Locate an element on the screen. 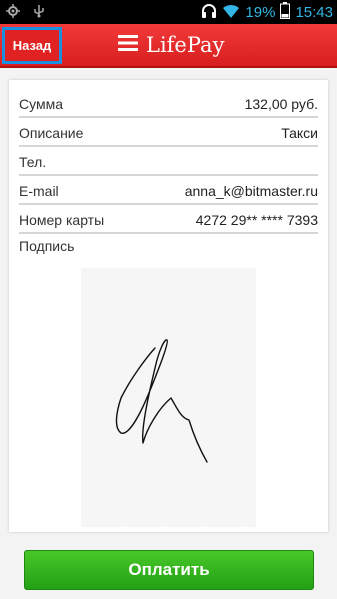 Image resolution: width=337 pixels, height=599 pixels. status-bar: 19% 15:43 is located at coordinates (168, 12).